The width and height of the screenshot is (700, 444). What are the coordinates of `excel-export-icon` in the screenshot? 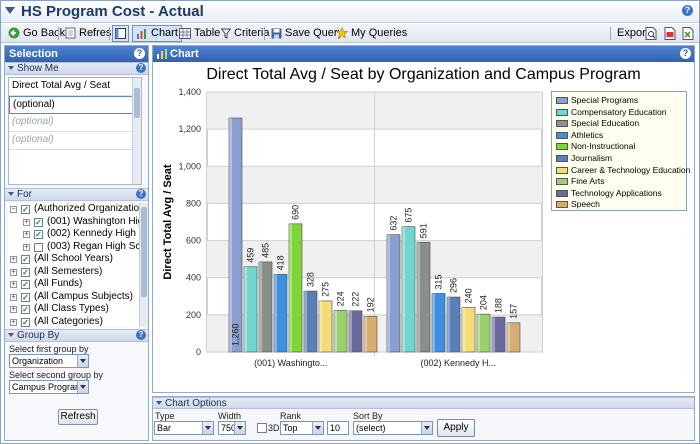 It's located at (688, 33).